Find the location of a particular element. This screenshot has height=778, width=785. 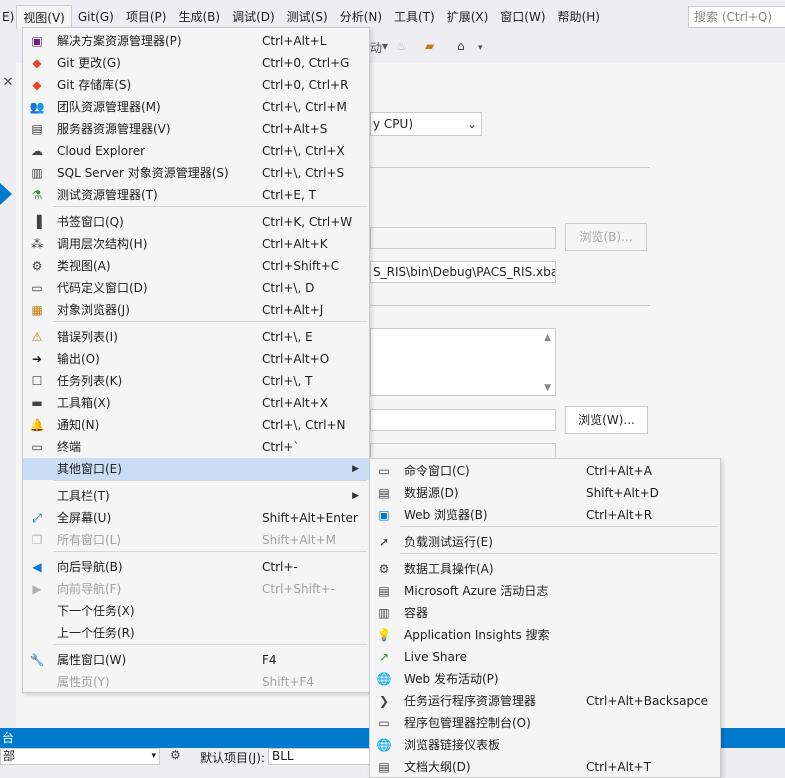

load-test-icon: ➚ is located at coordinates (384, 542).